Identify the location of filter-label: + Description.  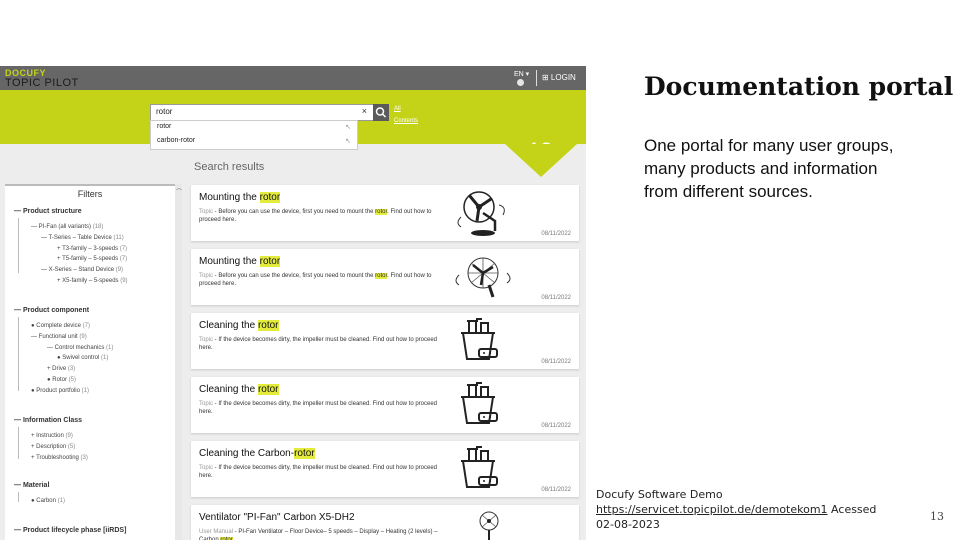
(49, 447).